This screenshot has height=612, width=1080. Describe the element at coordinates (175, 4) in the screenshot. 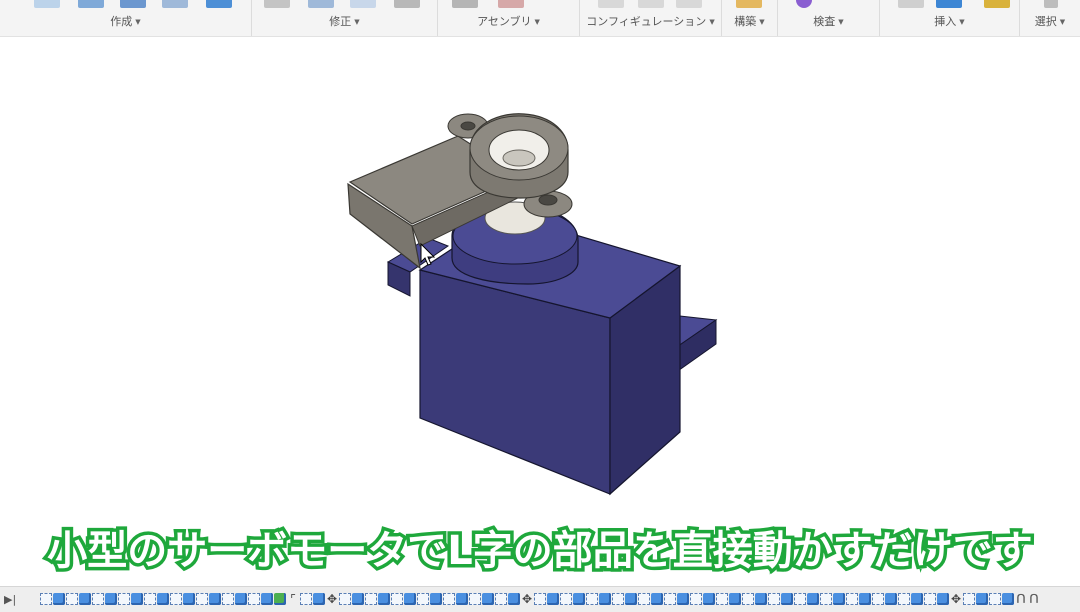

I see `hole-icon` at that location.